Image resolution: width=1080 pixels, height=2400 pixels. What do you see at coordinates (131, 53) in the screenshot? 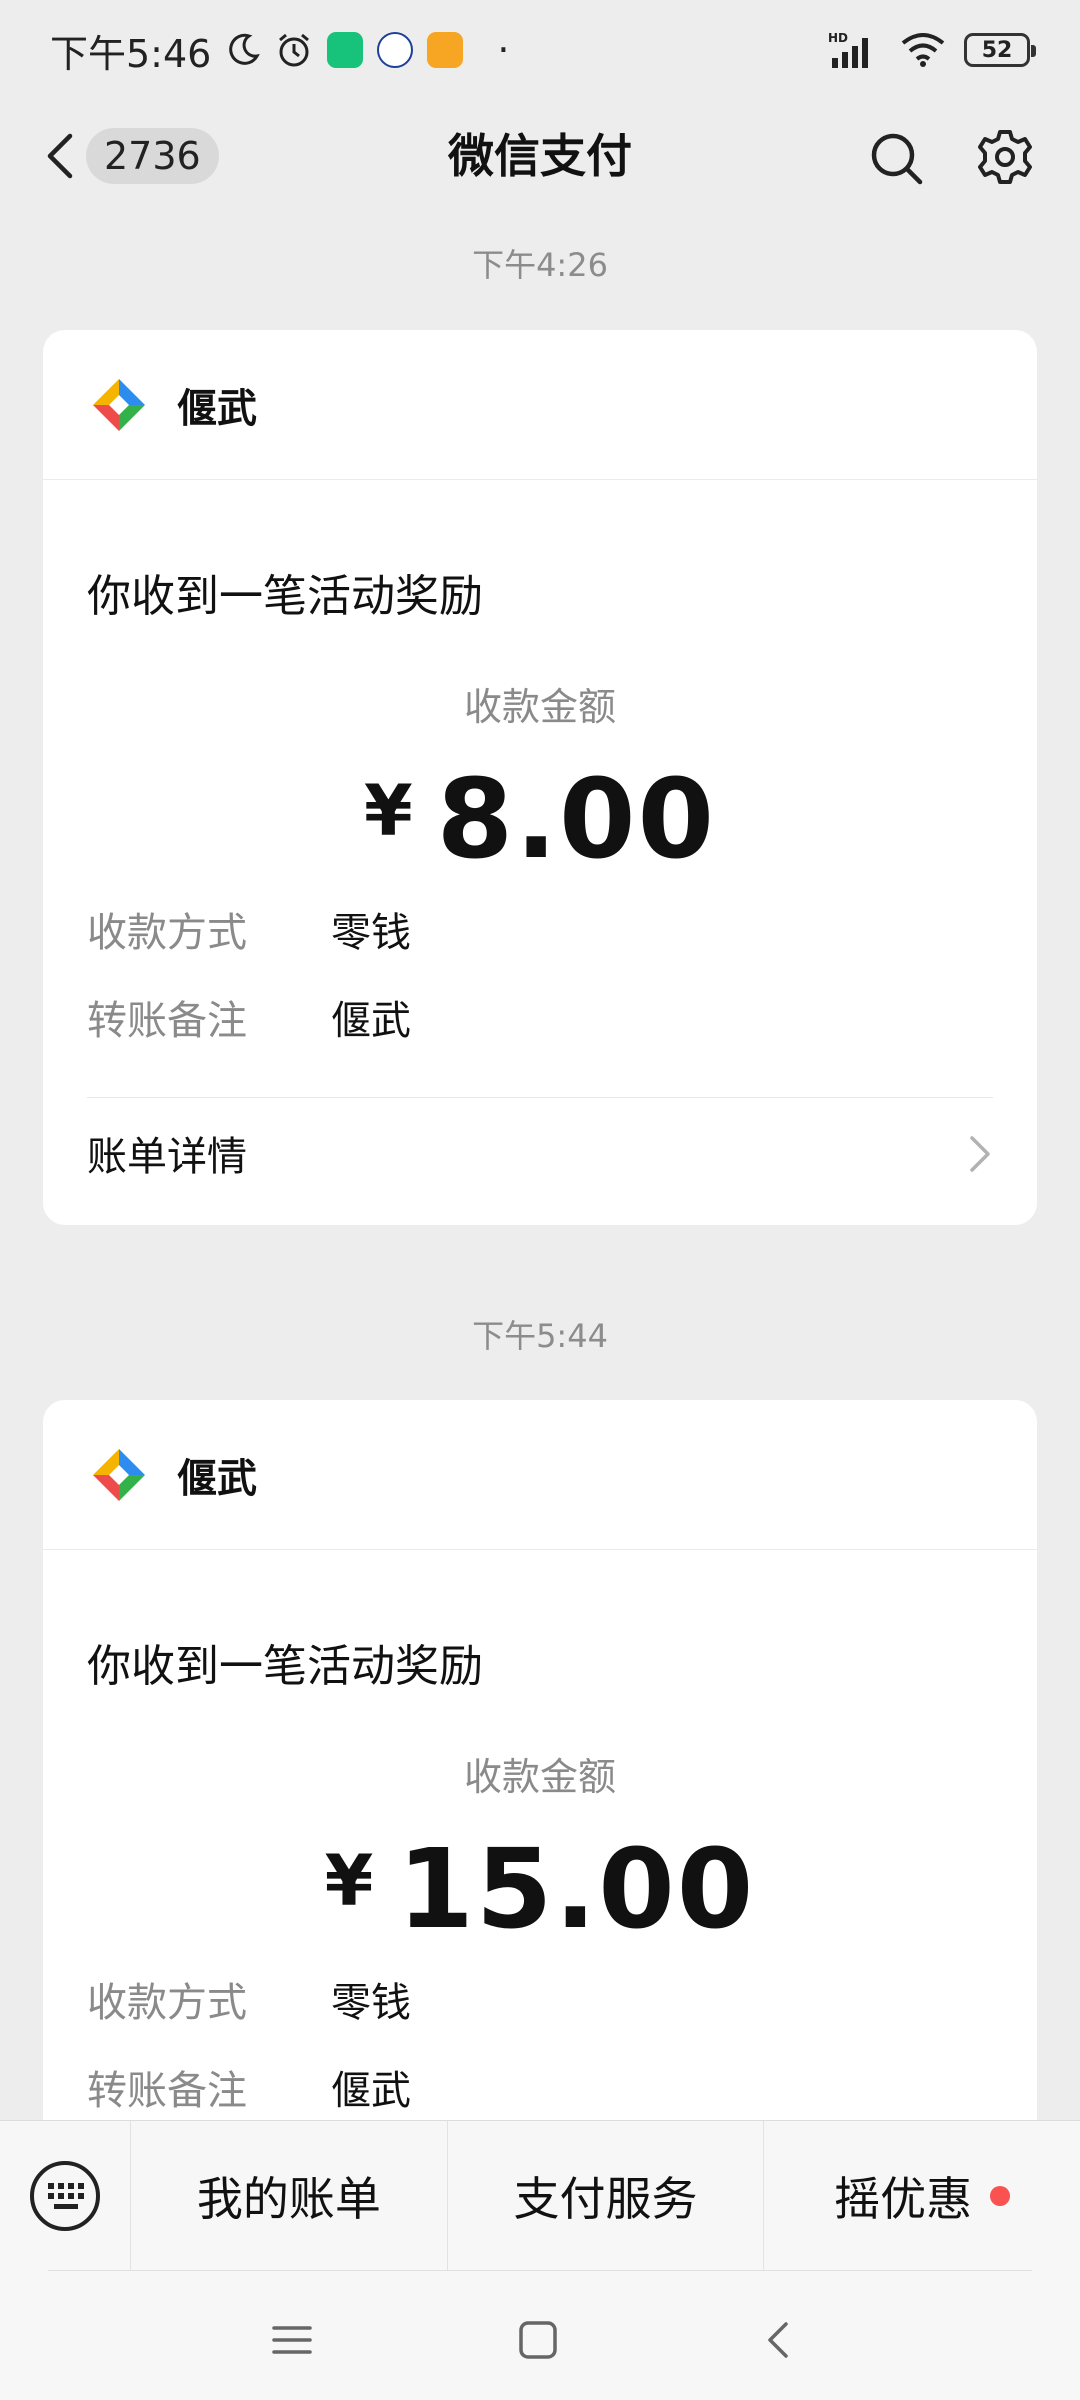
I see `status-time: 下午5:46` at bounding box center [131, 53].